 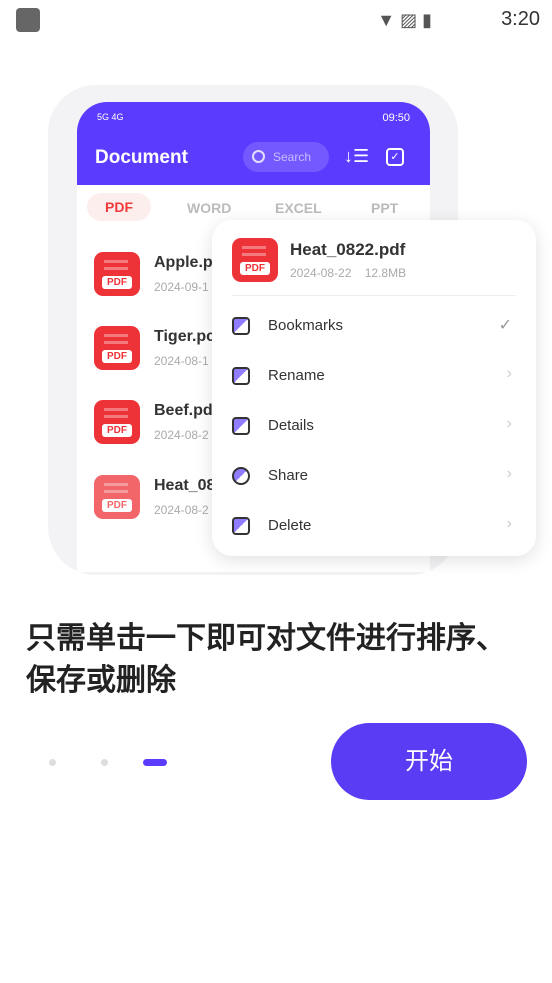 I want to click on menu-item-bookmarks: Bookmarks ✓, so click(x=374, y=326).